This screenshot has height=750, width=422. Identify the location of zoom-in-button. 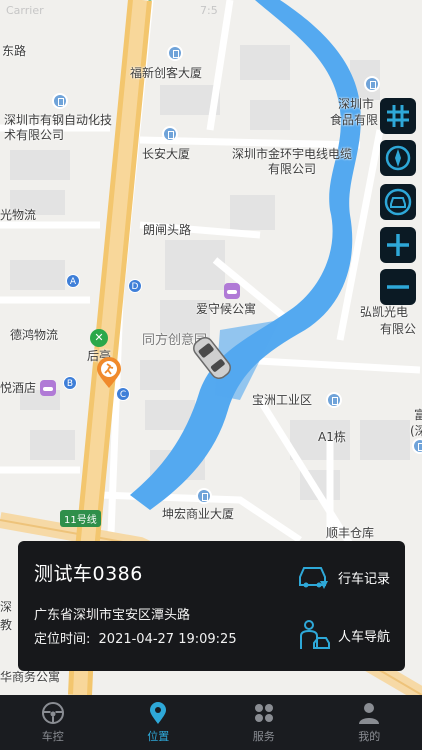
(398, 245).